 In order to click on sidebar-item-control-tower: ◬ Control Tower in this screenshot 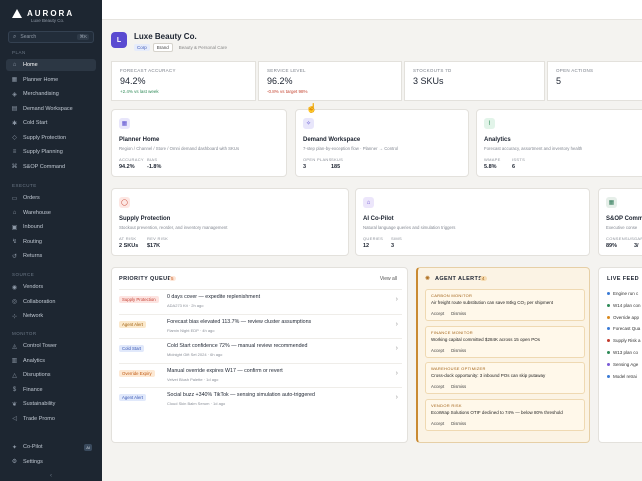, I will do `click(51, 346)`.